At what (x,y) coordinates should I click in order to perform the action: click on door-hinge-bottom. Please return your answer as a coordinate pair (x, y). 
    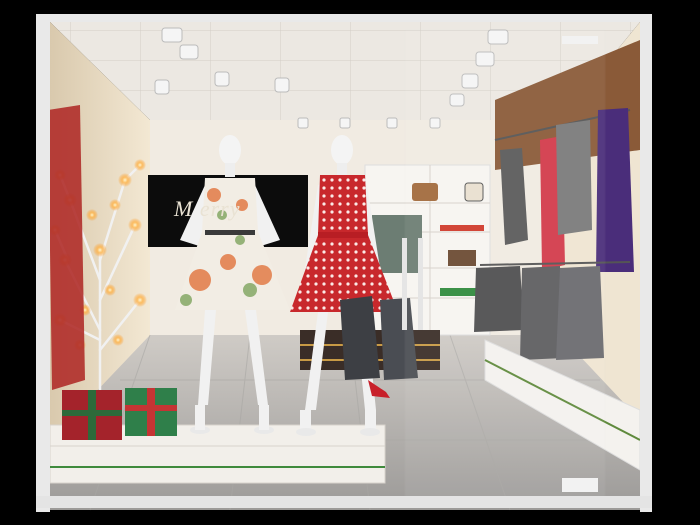
    Looking at the image, I should click on (580, 485).